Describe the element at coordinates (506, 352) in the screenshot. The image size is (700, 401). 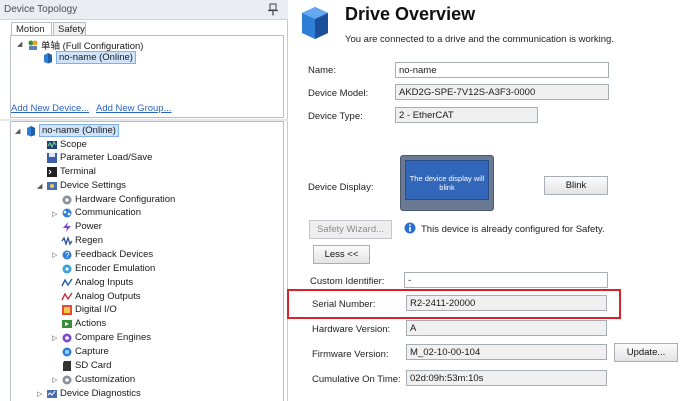
I see `firmware-version-field: M_02-10-00-104` at that location.